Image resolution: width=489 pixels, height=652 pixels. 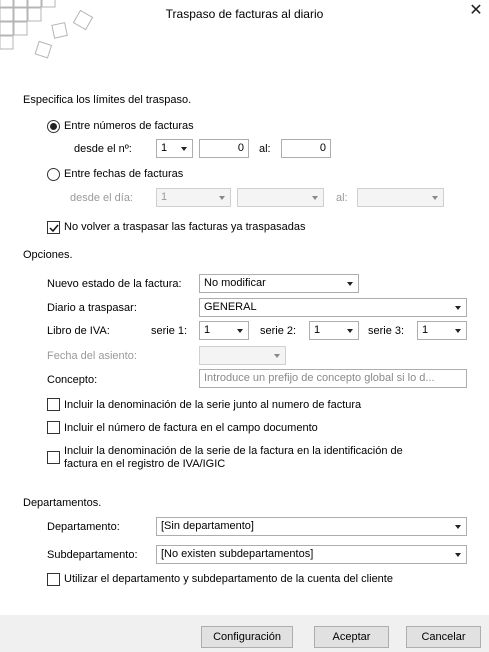 What do you see at coordinates (279, 283) in the screenshot?
I see `estado-select: No modificar` at bounding box center [279, 283].